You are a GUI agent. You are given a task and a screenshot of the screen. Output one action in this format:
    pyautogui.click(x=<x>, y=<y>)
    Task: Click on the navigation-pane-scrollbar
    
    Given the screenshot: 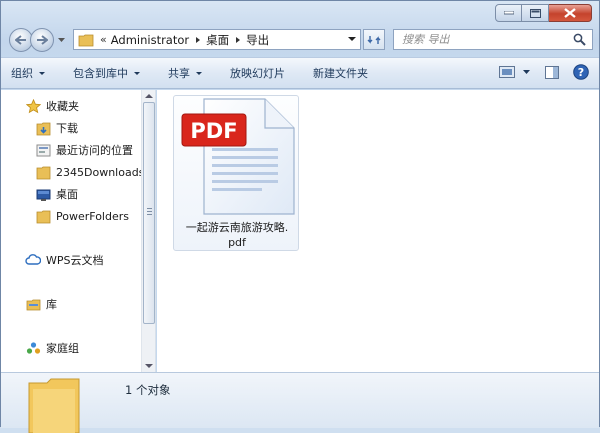 What is the action you would take?
    pyautogui.click(x=148, y=231)
    